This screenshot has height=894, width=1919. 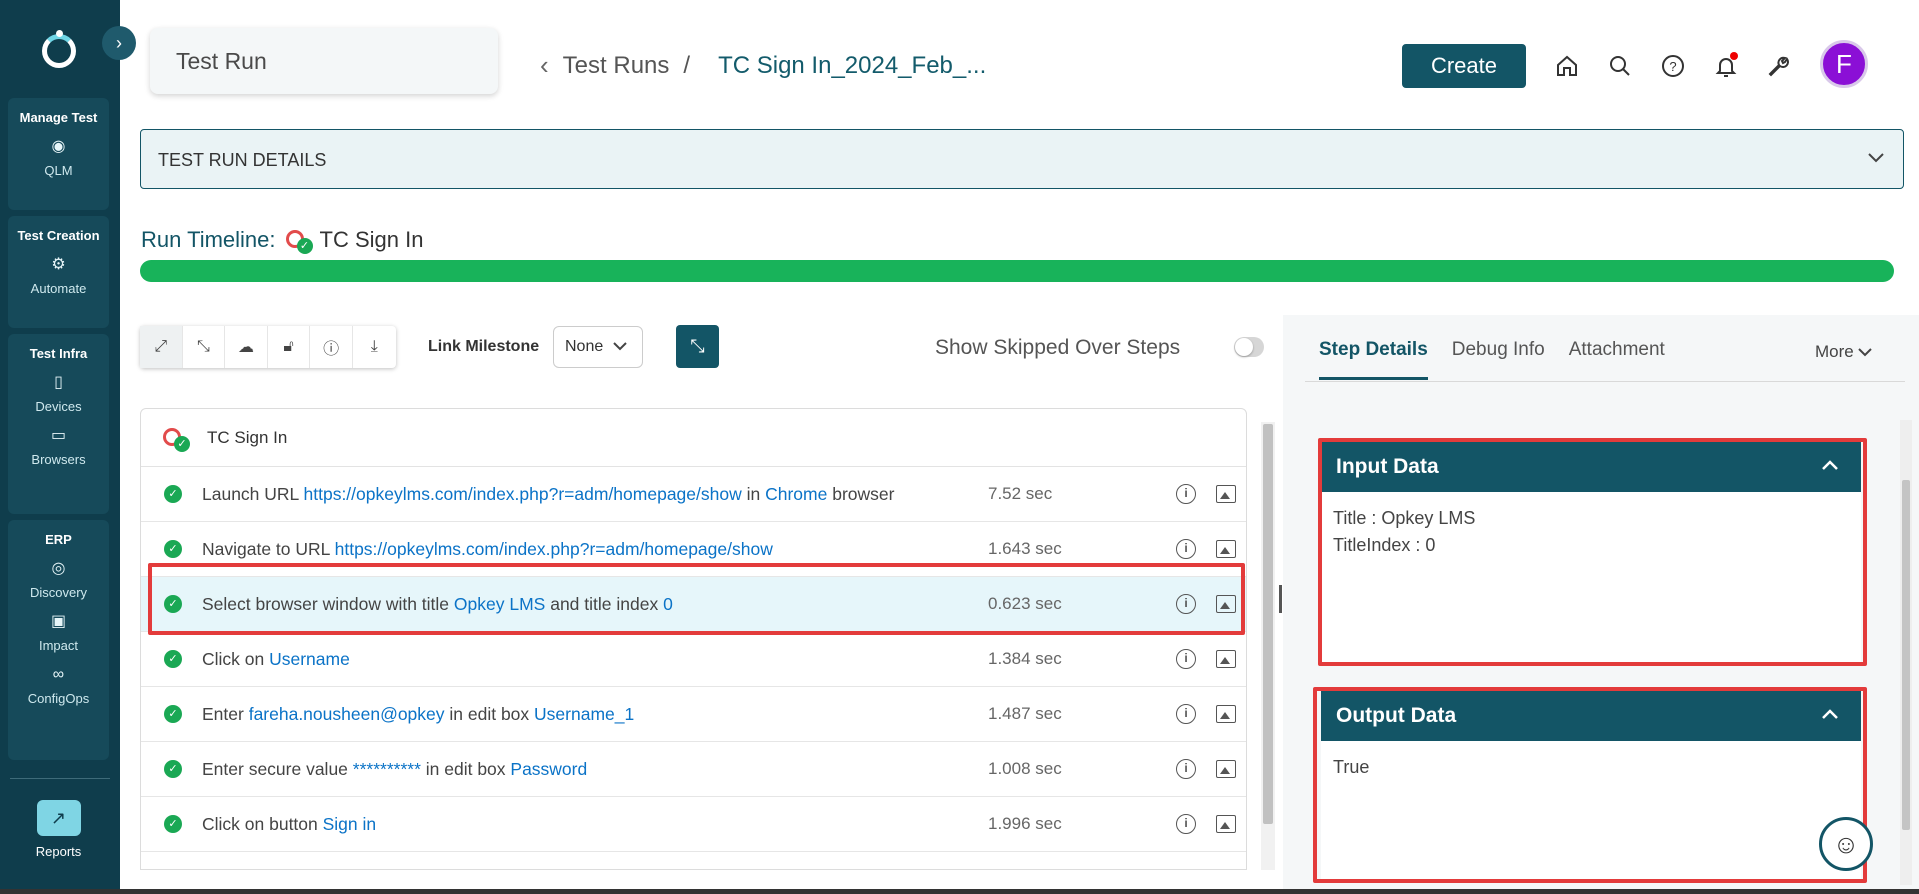 I want to click on sidebar-item-label: Devices, so click(x=58, y=406).